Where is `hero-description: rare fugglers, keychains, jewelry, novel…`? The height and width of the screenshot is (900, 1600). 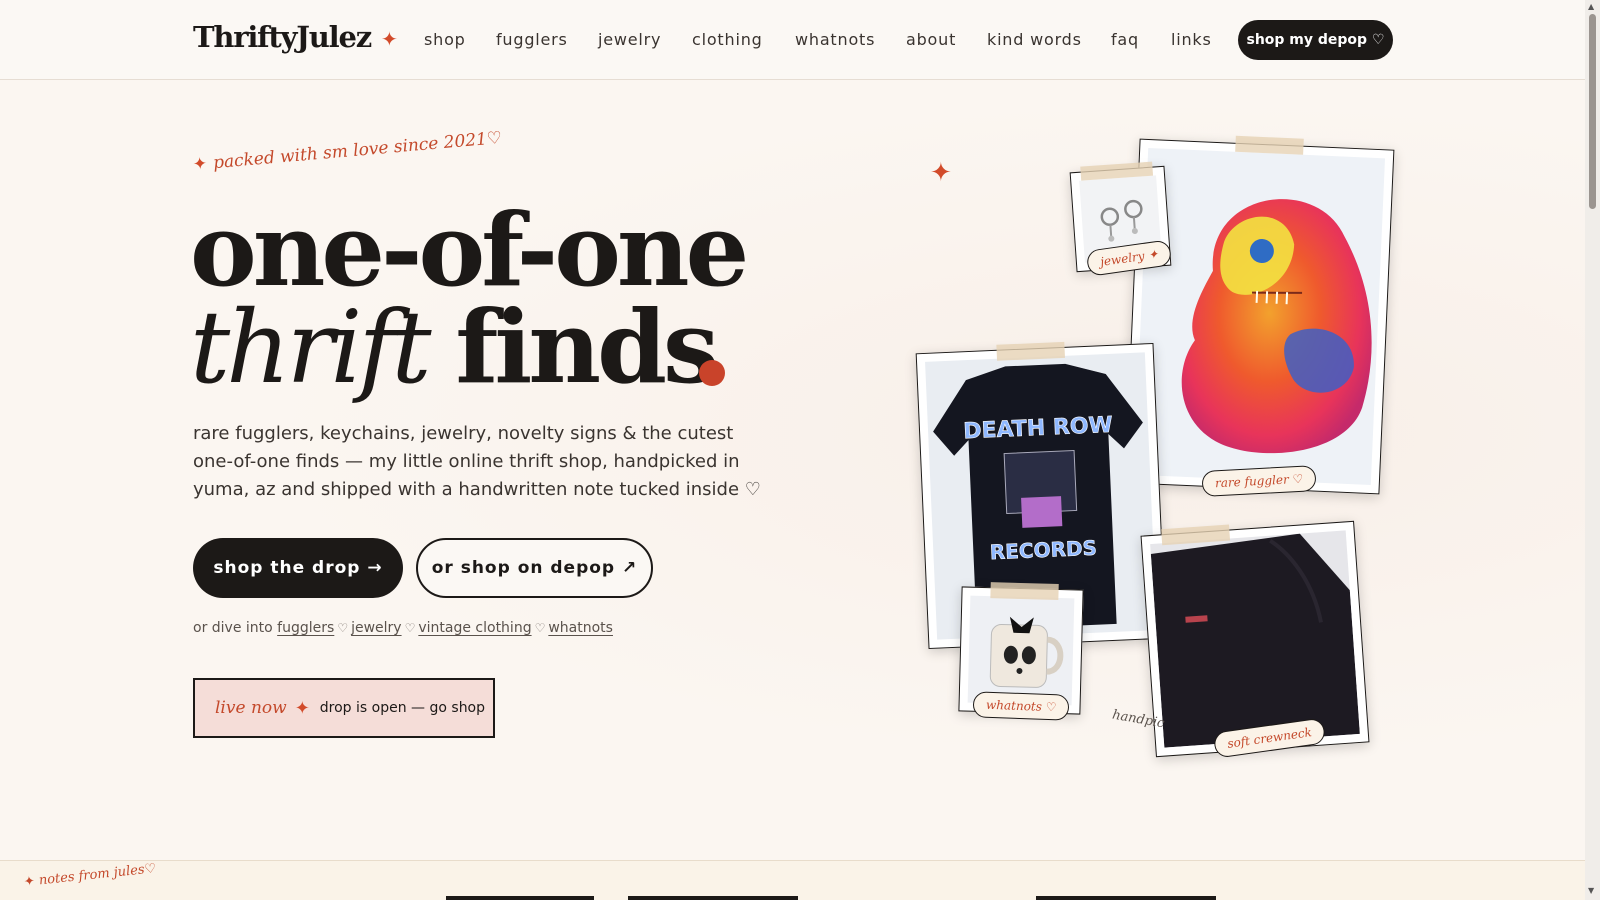
hero-description: rare fugglers, keychains, jewelry, novel… is located at coordinates (477, 461).